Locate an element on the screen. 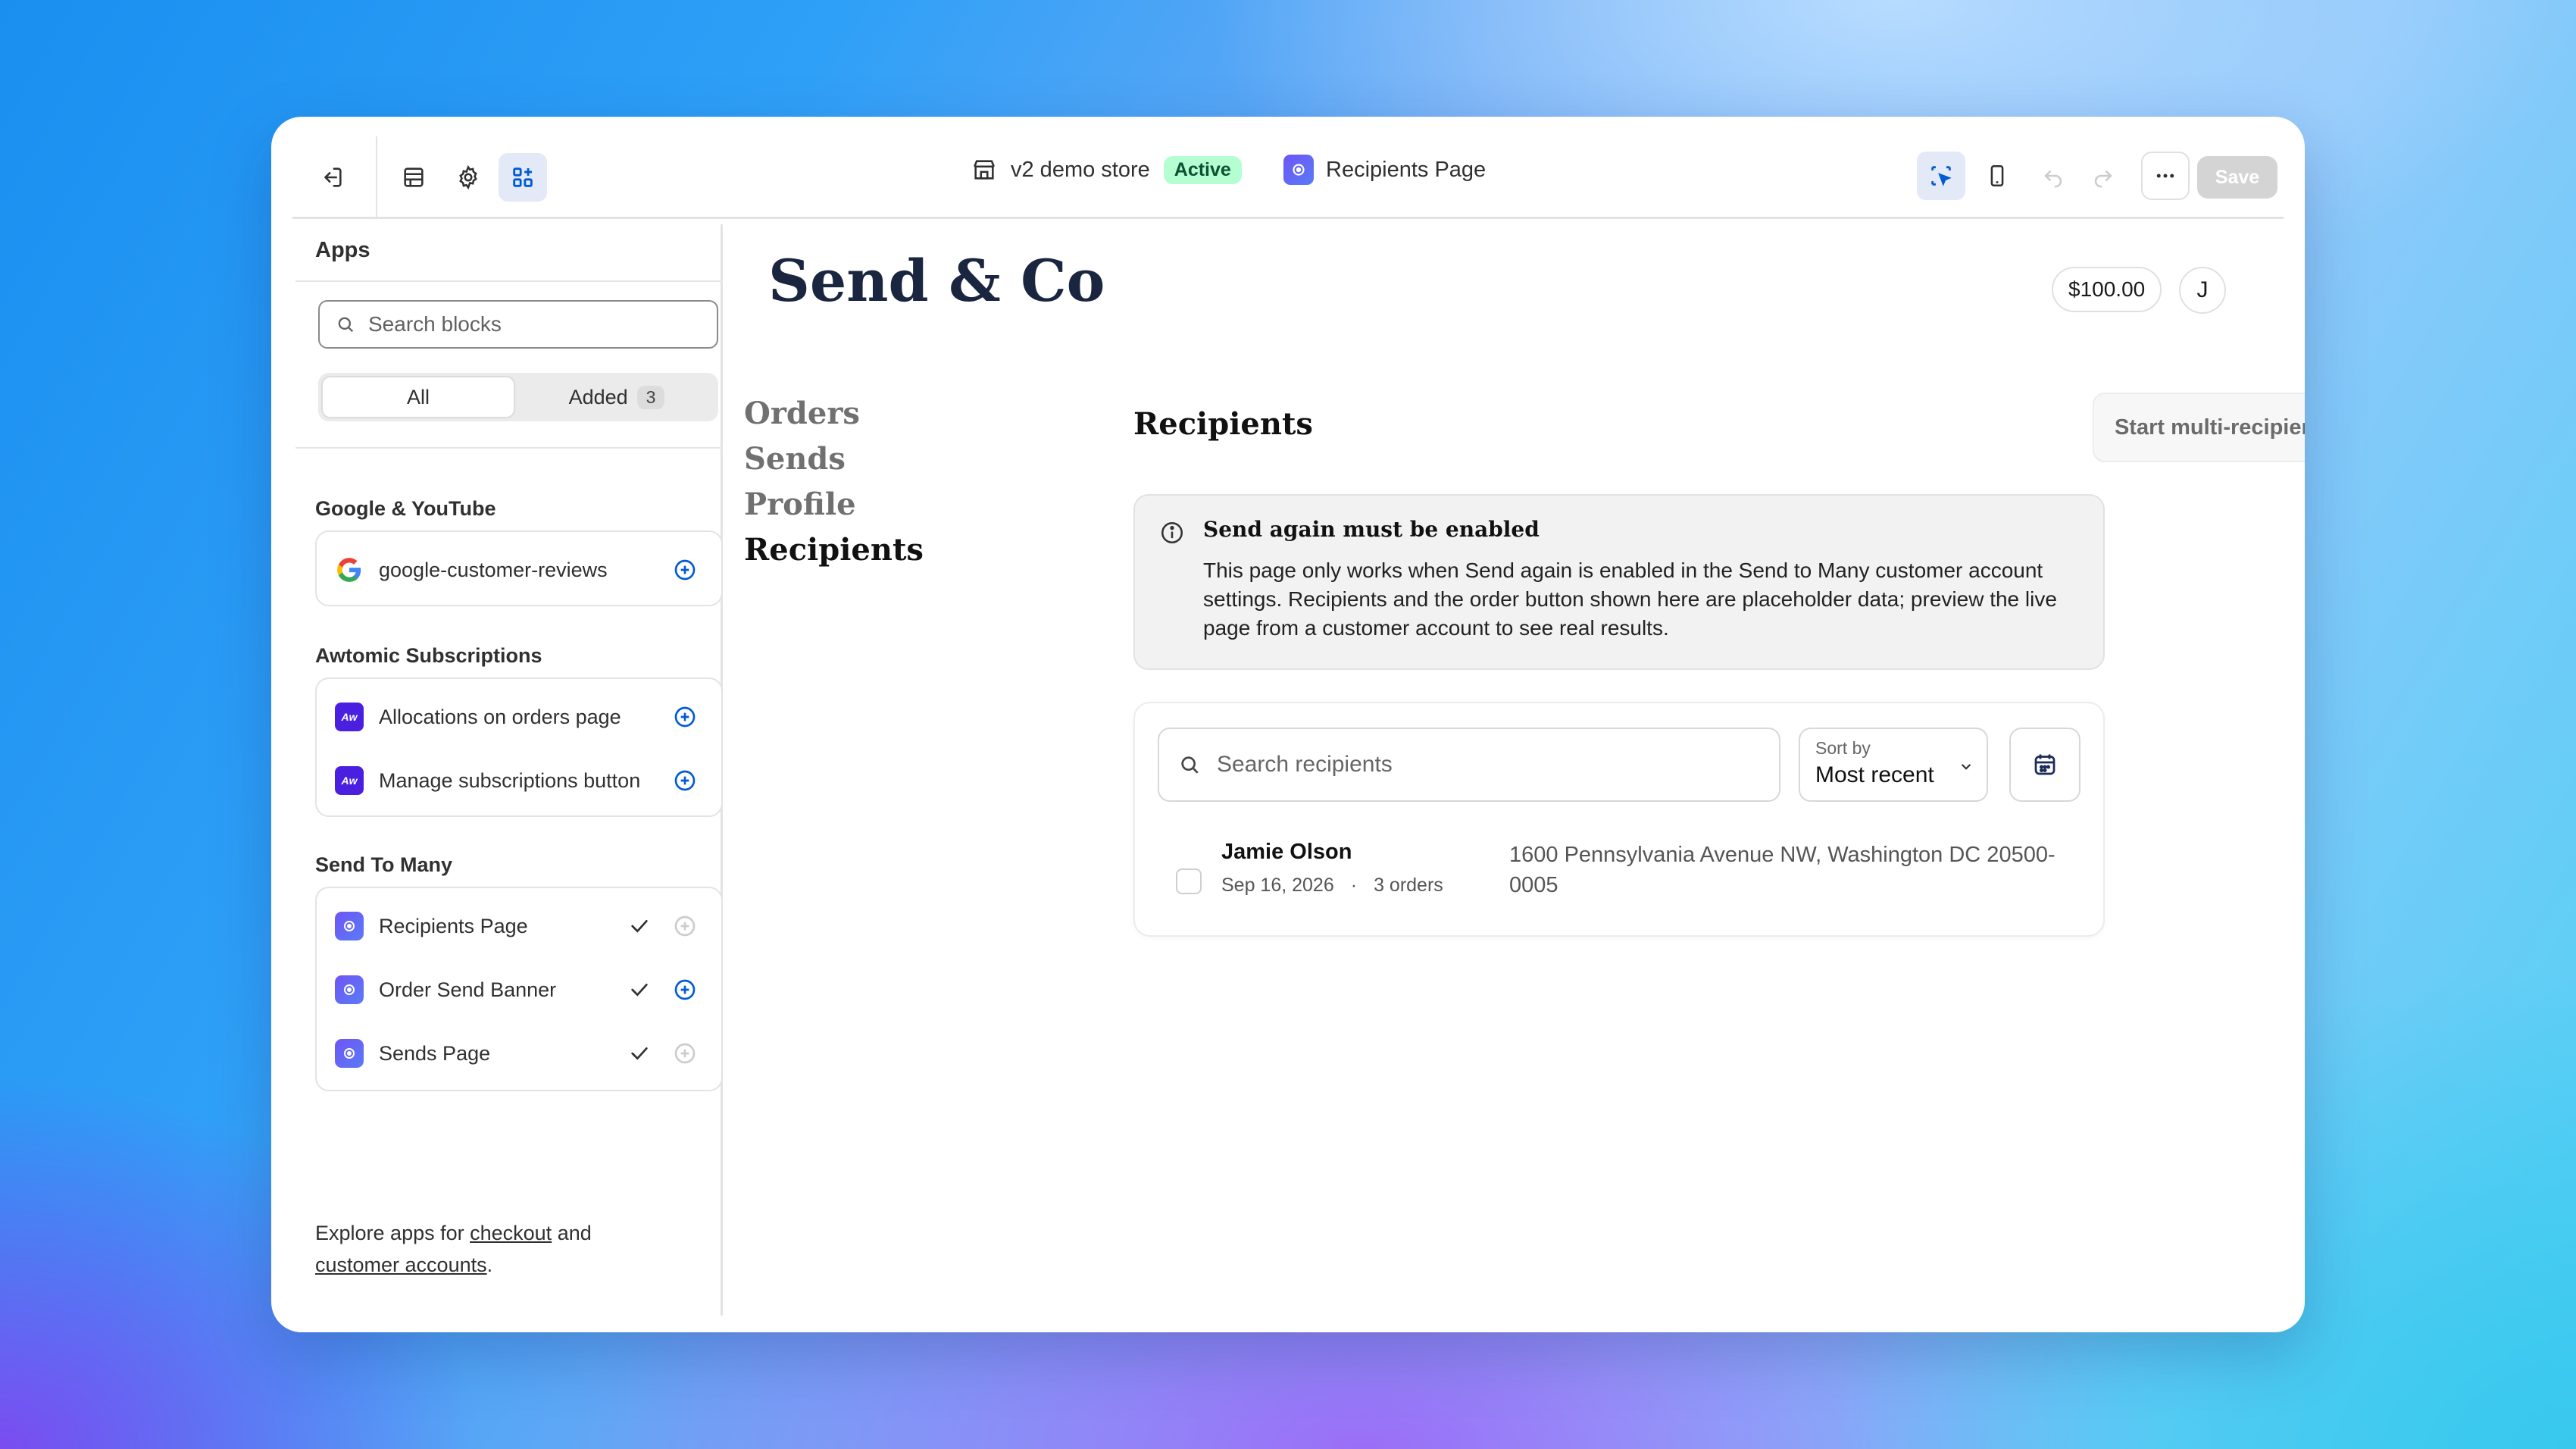 The image size is (2576, 1449). redo-icon is located at coordinates (2103, 176).